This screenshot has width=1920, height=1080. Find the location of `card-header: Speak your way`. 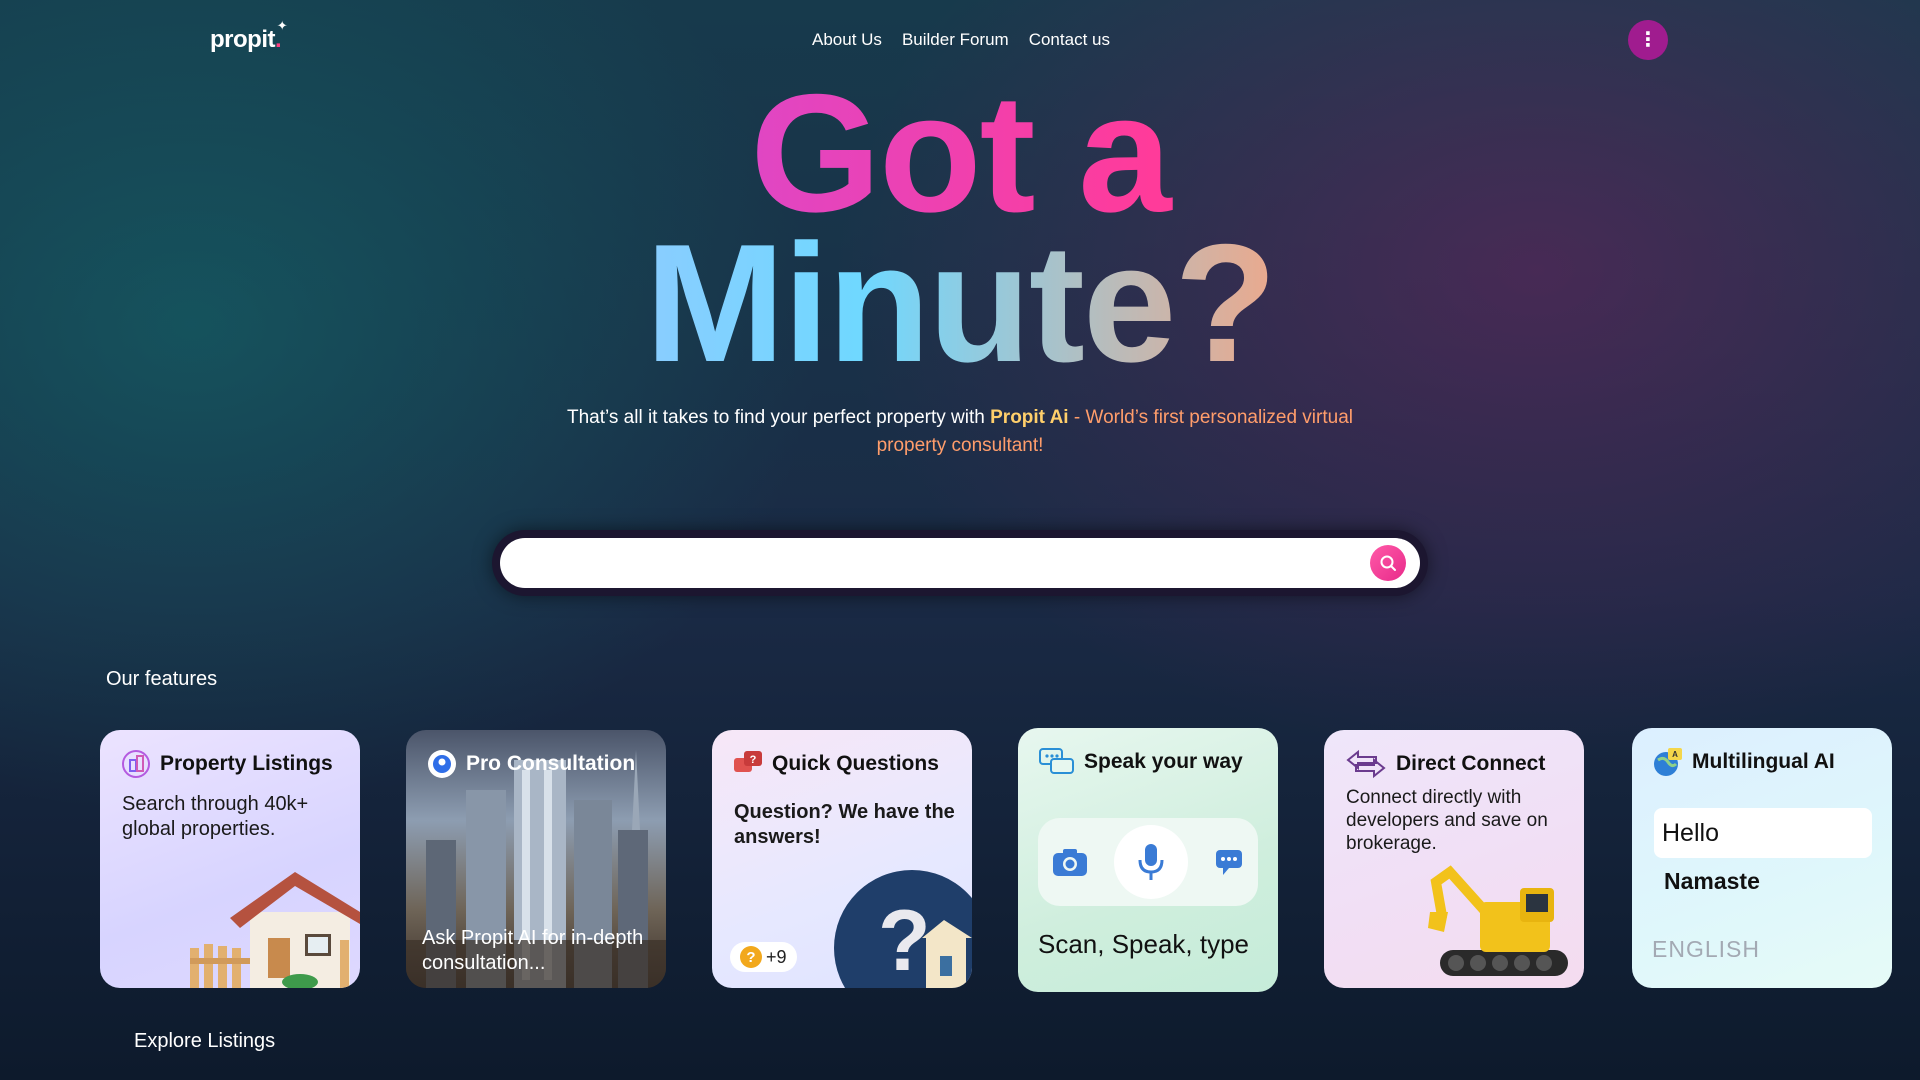

card-header: Speak your way is located at coordinates (1140, 762).